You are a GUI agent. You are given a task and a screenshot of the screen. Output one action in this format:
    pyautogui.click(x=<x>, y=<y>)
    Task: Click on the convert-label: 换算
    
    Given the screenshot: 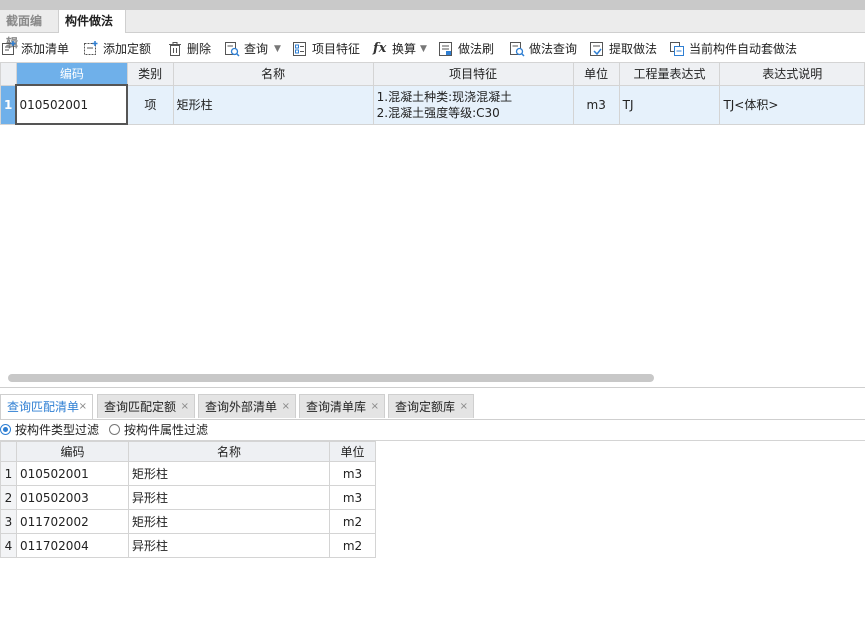 What is the action you would take?
    pyautogui.click(x=404, y=49)
    